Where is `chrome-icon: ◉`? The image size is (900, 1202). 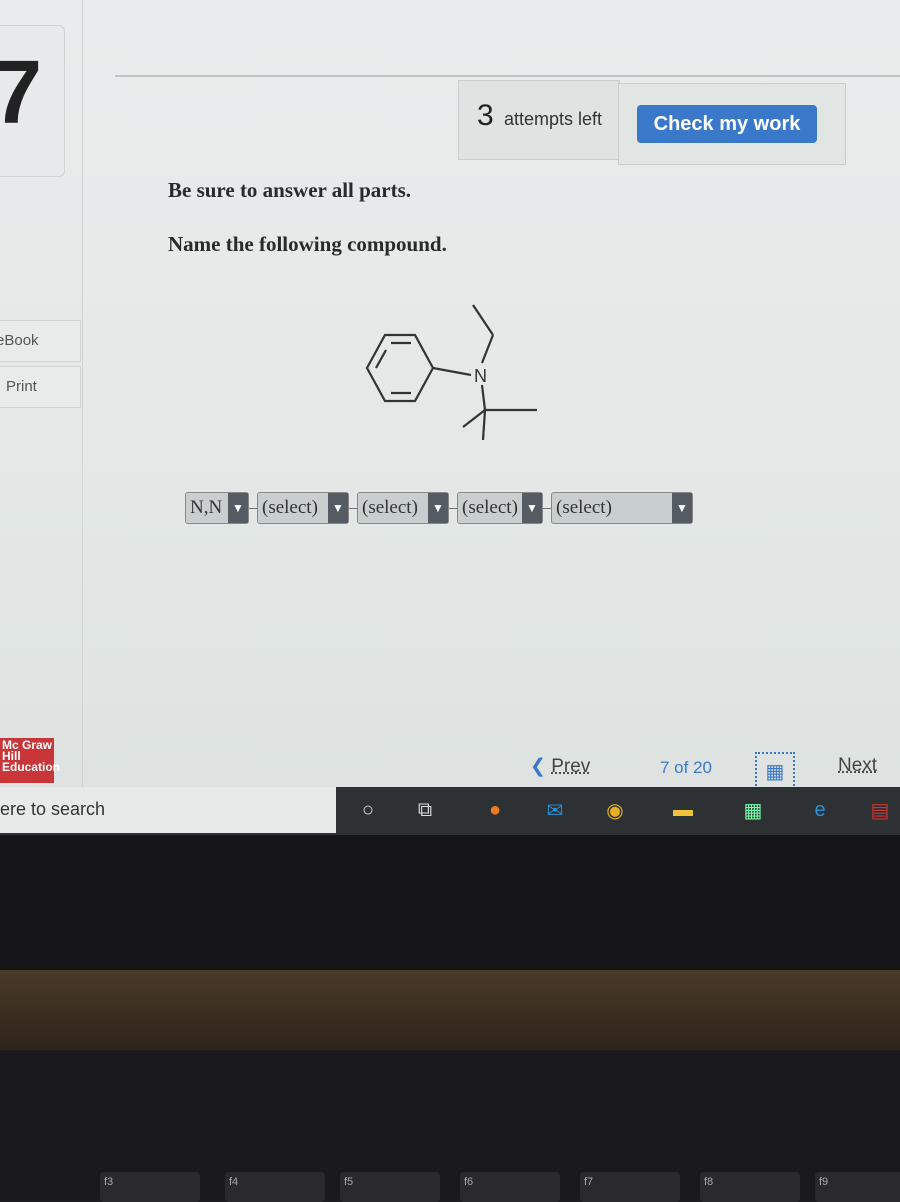 chrome-icon: ◉ is located at coordinates (615, 810).